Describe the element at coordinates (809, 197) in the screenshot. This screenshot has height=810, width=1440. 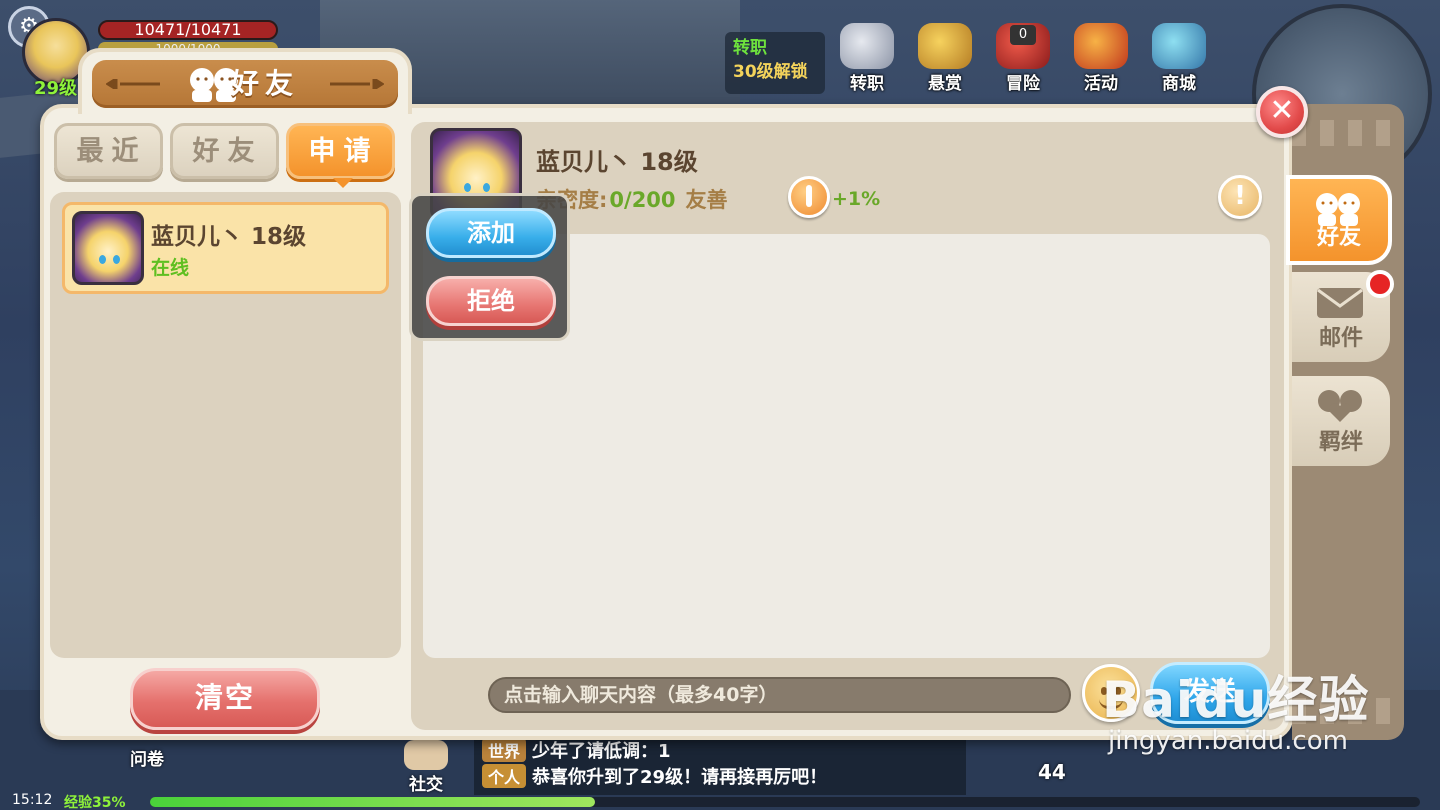
I see `bonus-sword-icon` at that location.